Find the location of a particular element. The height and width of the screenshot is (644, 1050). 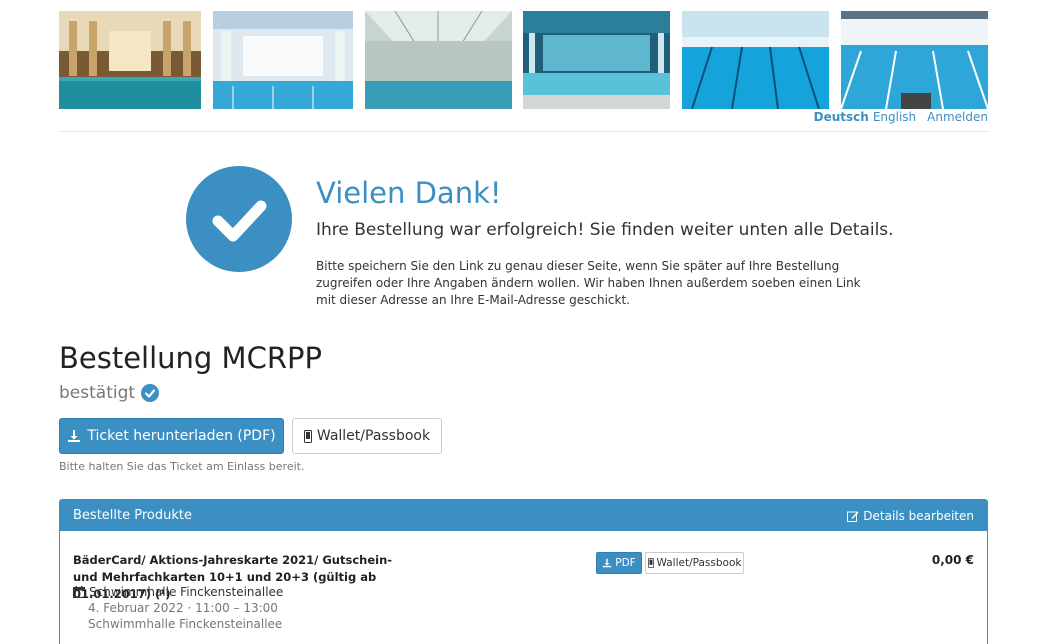

products-panel-header: Bestellte Produkte Details bearbeiten is located at coordinates (523, 515).